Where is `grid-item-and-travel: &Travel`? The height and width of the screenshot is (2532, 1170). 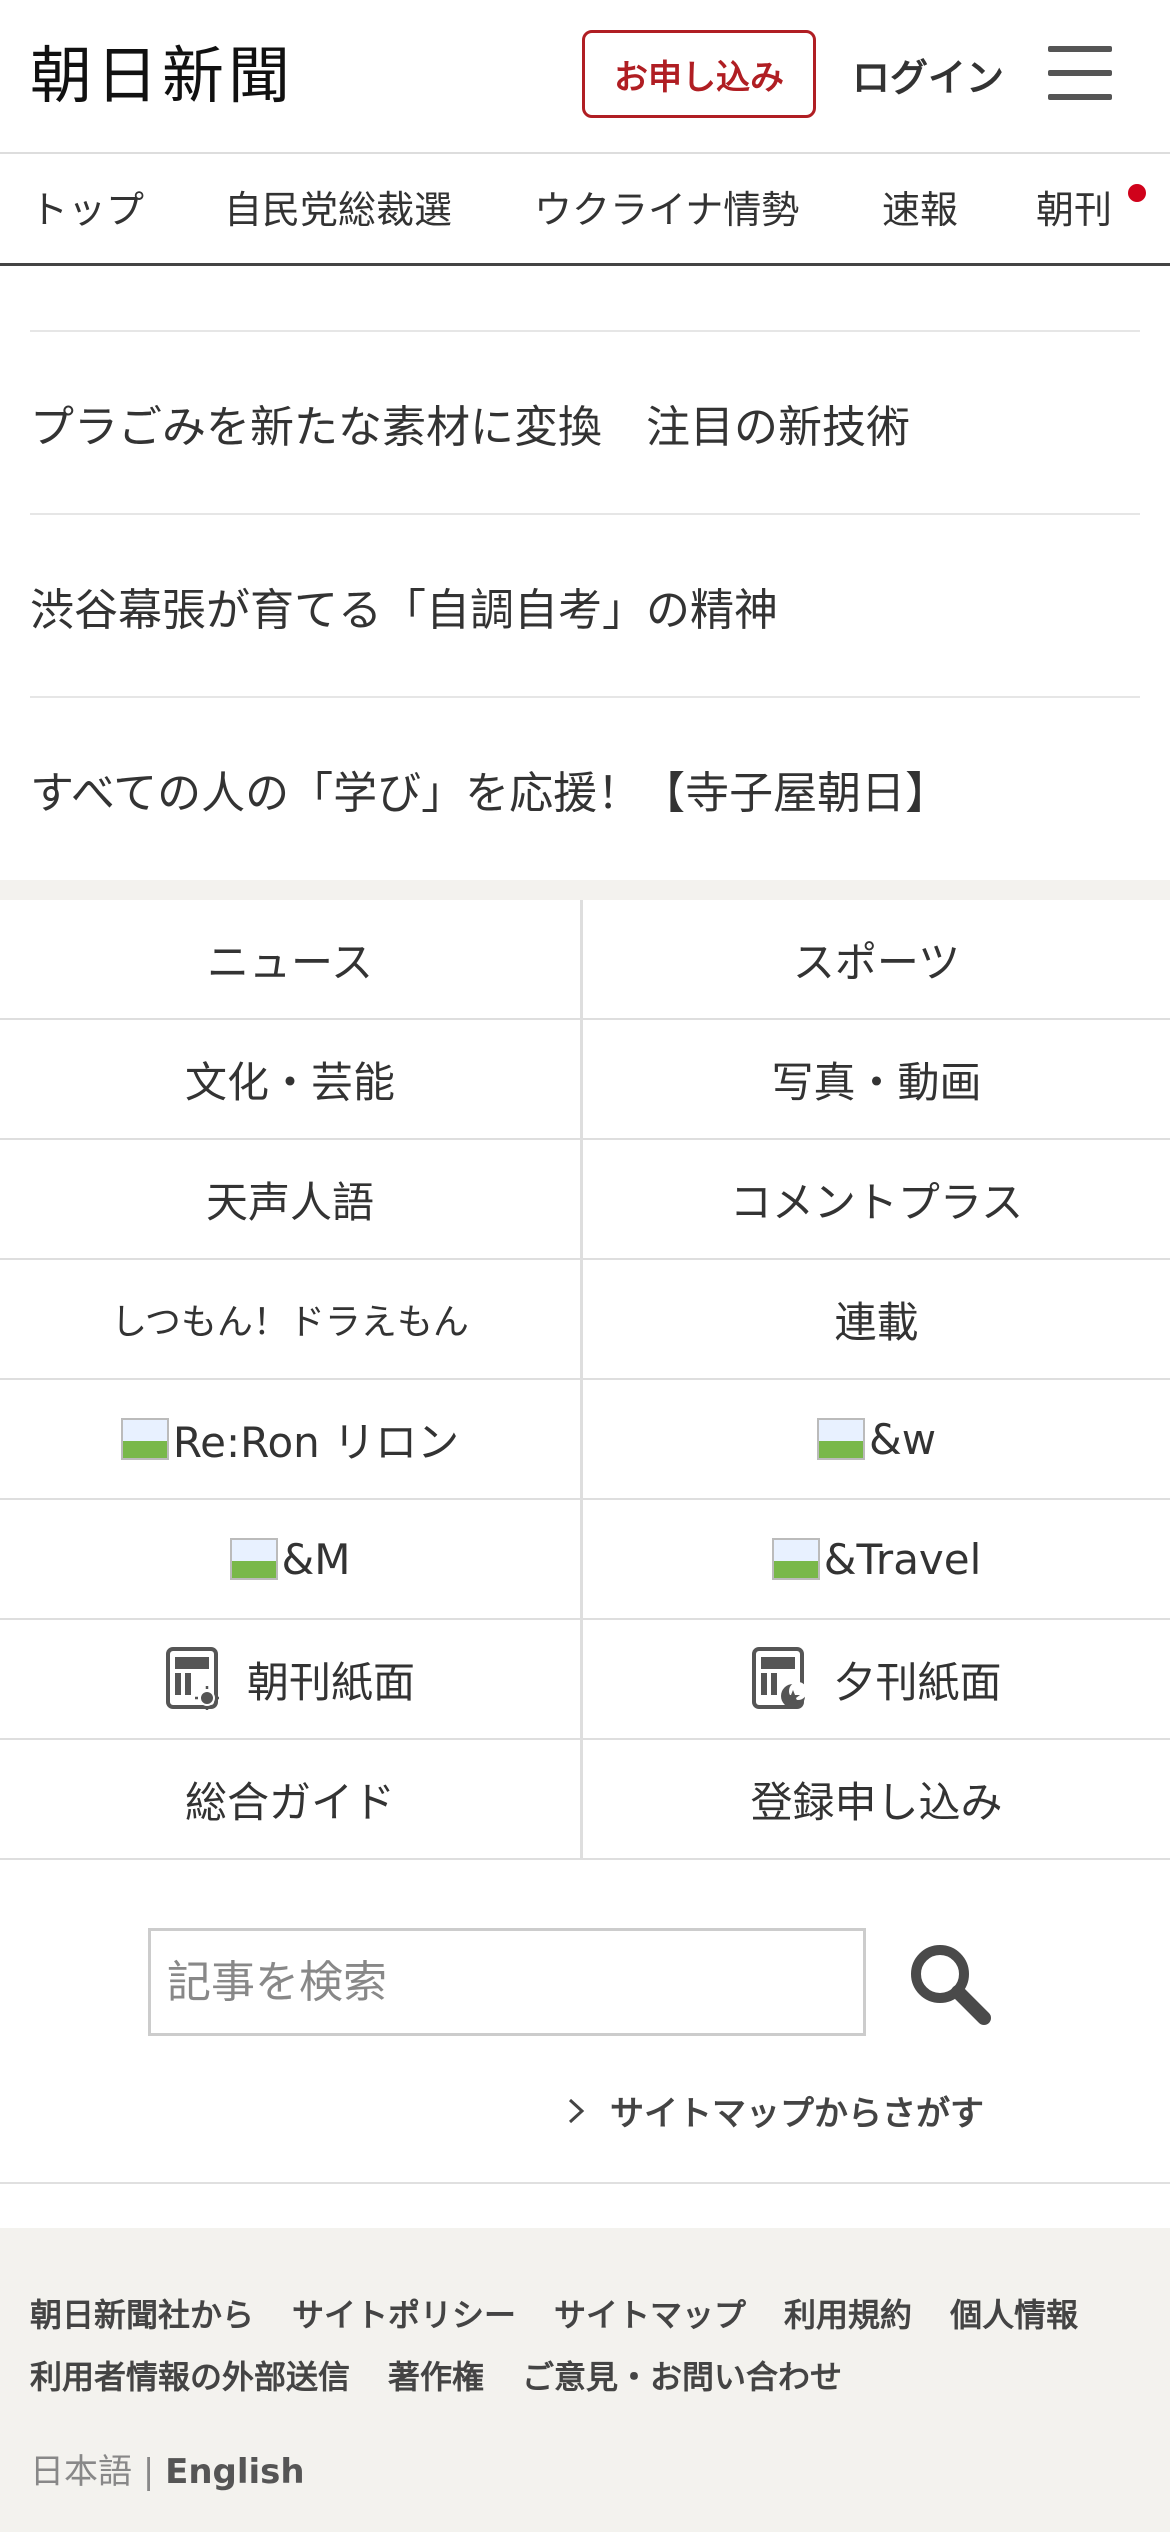
grid-item-and-travel: &Travel is located at coordinates (876, 1560).